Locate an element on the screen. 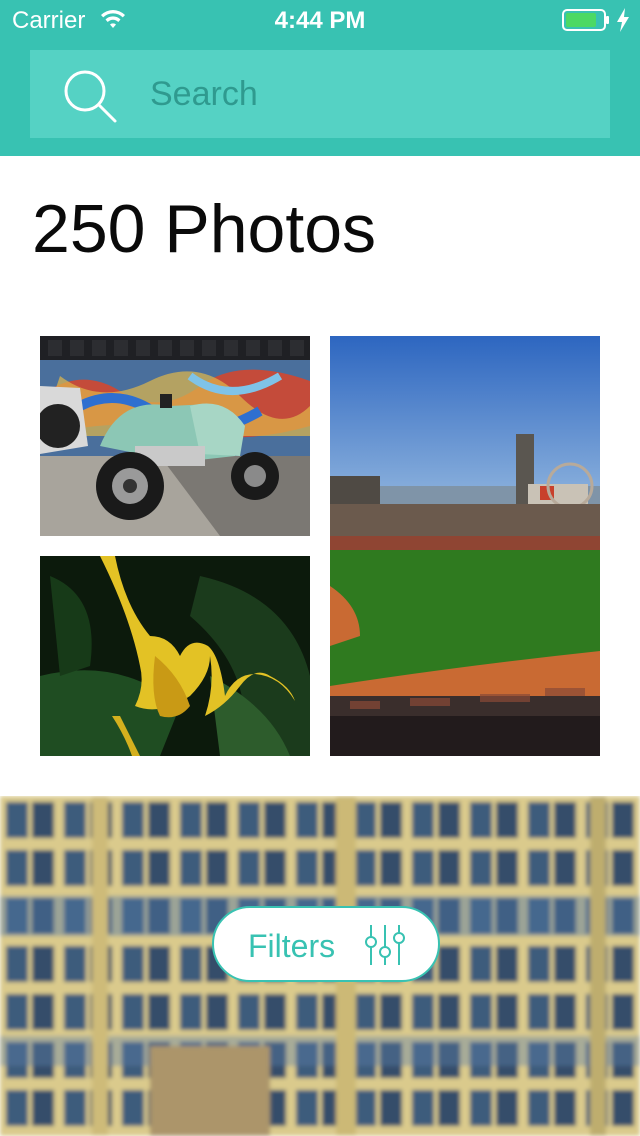 This screenshot has width=640, height=1136. header-bar: Carrier 4:44 PM is located at coordinates (320, 78).